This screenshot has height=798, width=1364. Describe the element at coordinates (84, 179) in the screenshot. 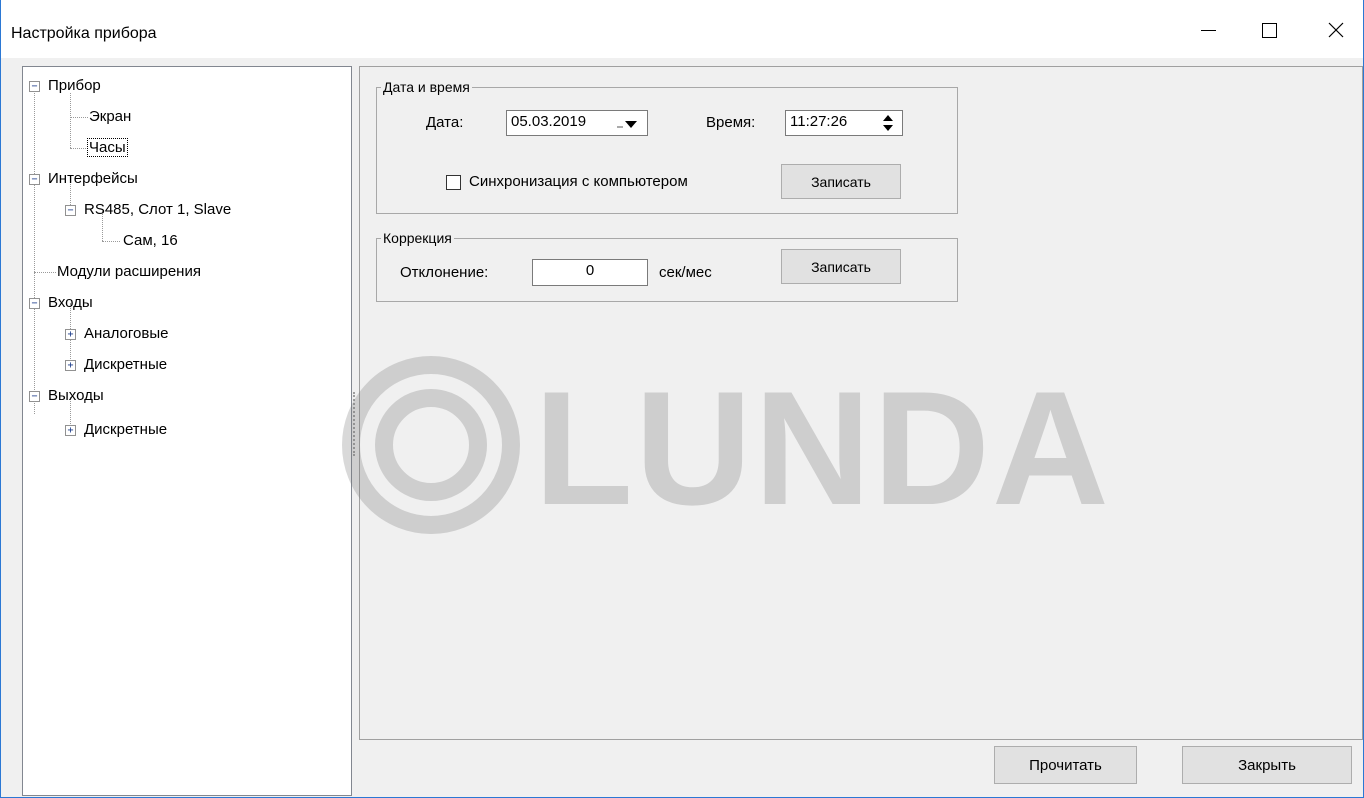

I see `tree-node-interfaces: − Интерфейсы` at that location.